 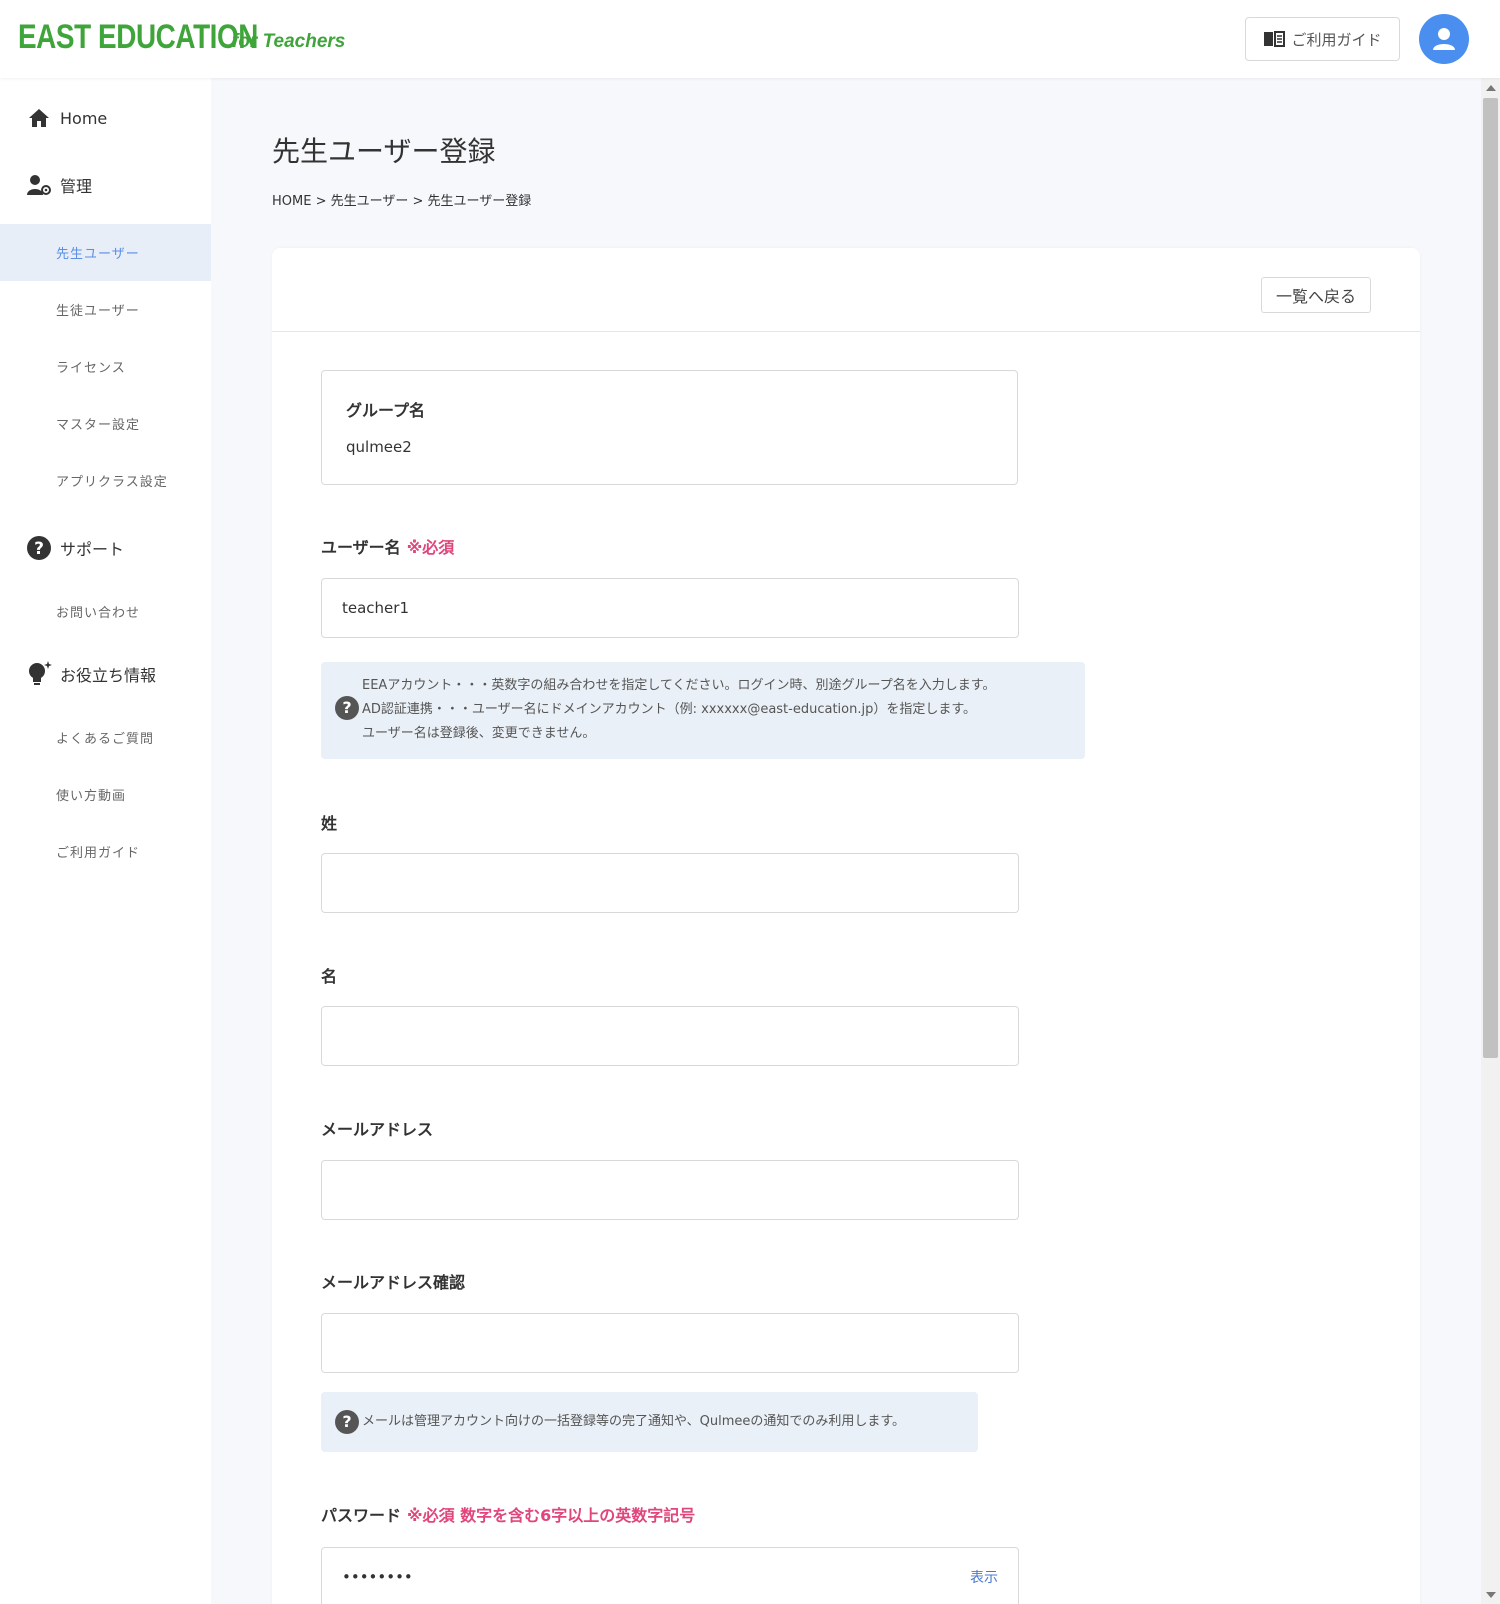 What do you see at coordinates (670, 608) in the screenshot?
I see `username-input: teacher1` at bounding box center [670, 608].